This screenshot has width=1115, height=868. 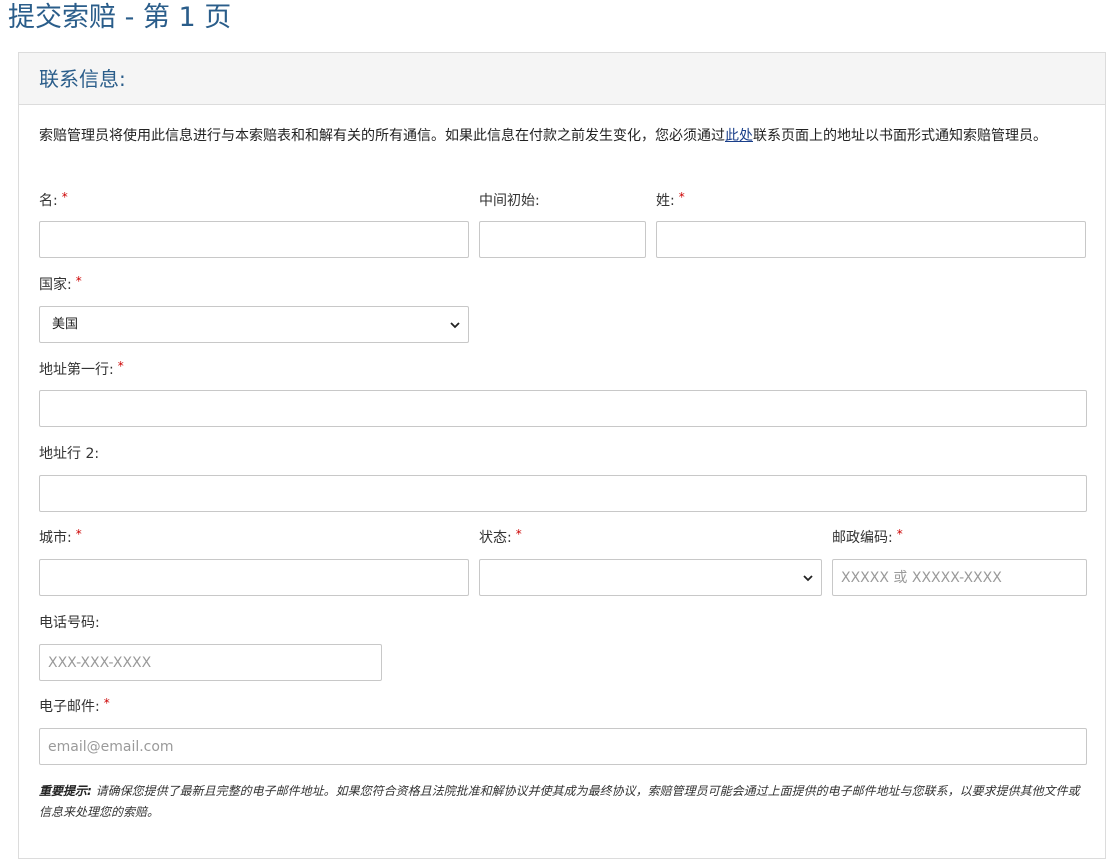 I want to click on last-name-input, so click(x=871, y=239).